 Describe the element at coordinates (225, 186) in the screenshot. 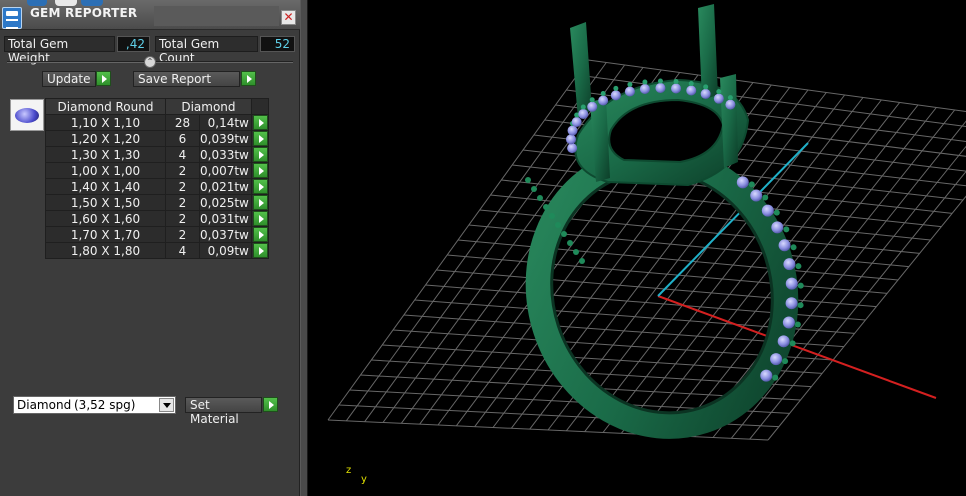

I see `gem-weight: 0,021tw` at that location.